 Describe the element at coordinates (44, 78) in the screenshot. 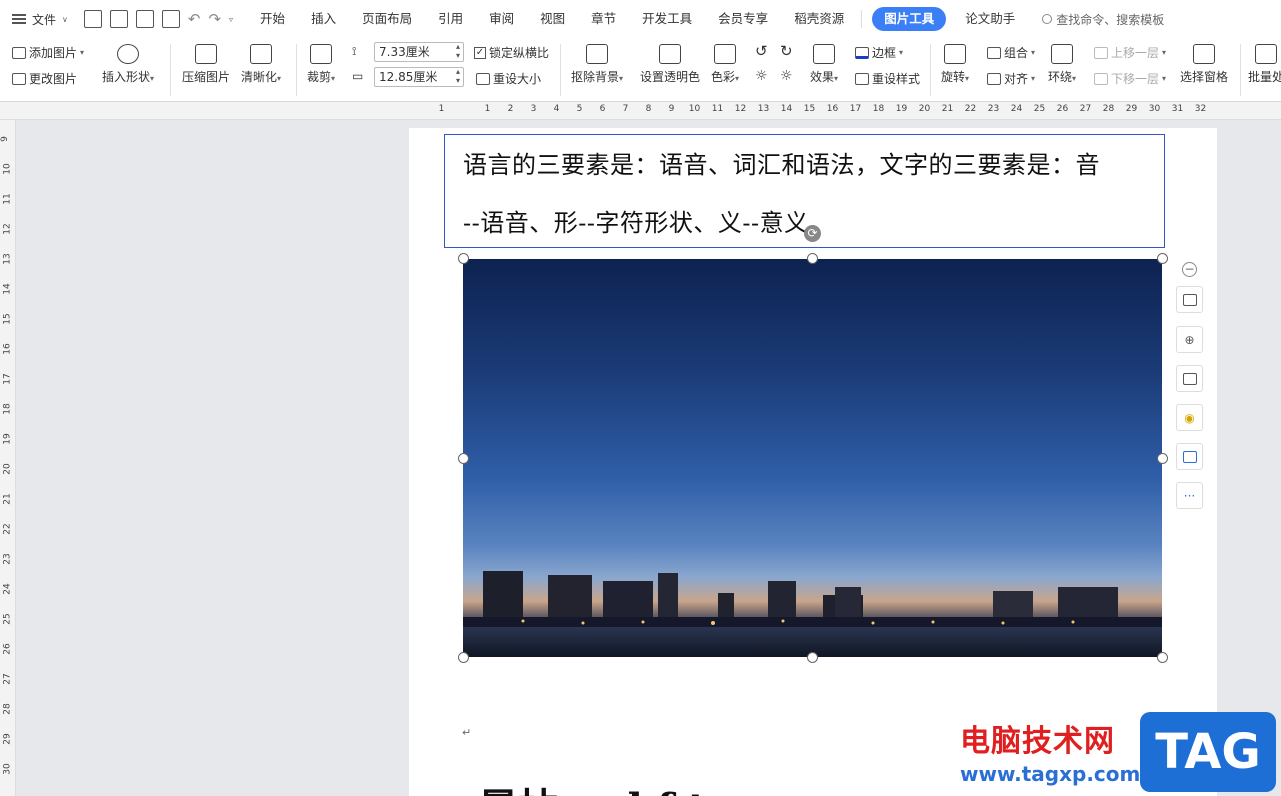

I see `change-picture-button: 更改图片` at that location.